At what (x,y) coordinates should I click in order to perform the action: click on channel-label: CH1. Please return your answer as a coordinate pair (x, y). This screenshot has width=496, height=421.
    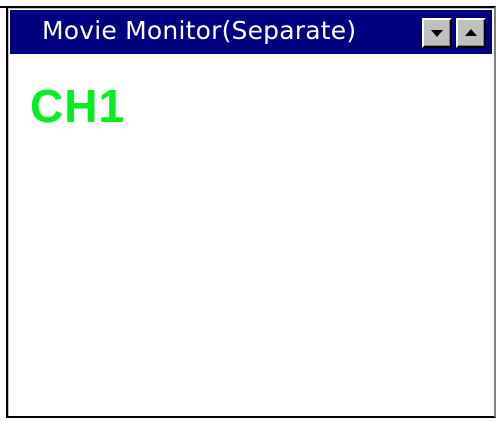
    Looking at the image, I should click on (78, 106).